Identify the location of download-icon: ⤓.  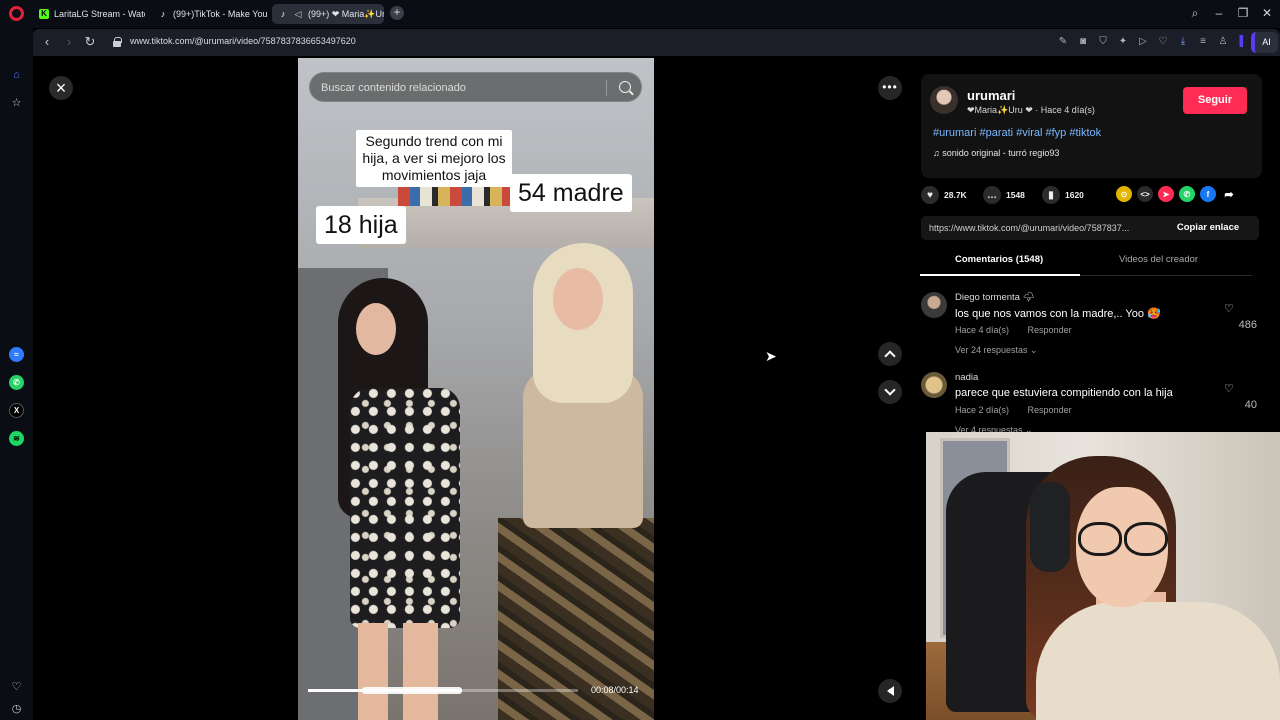
(1183, 42).